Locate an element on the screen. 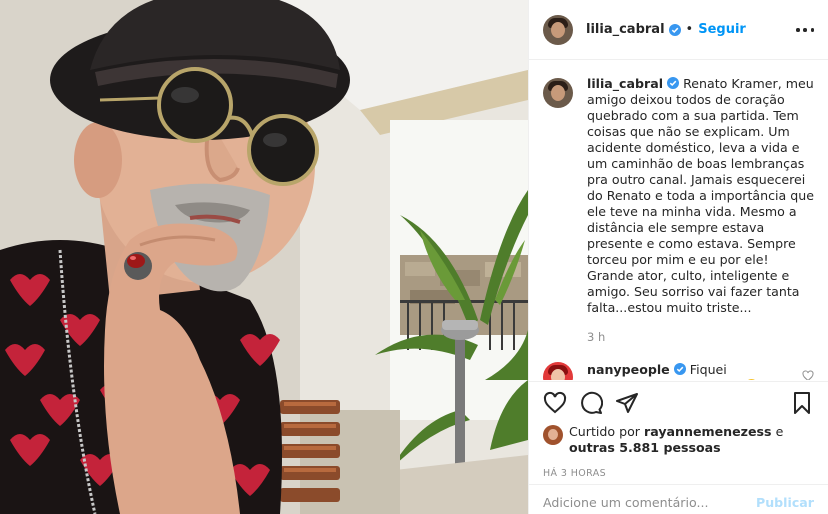  likes-prefix: Curtido por is located at coordinates (604, 431).